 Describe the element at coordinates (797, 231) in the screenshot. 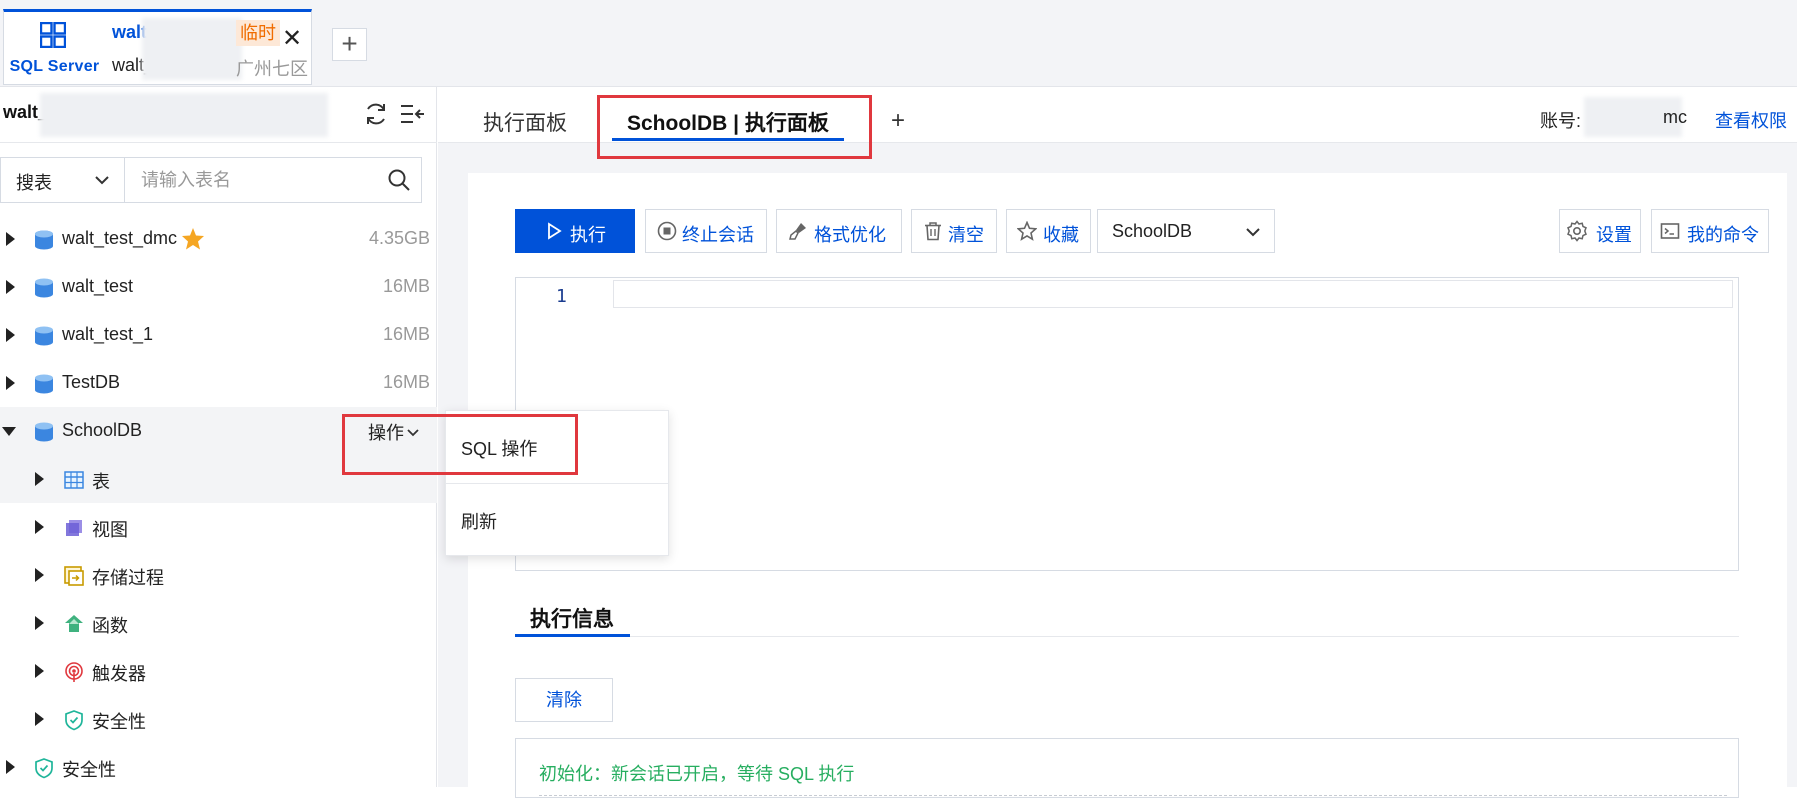

I see `brush-icon` at that location.